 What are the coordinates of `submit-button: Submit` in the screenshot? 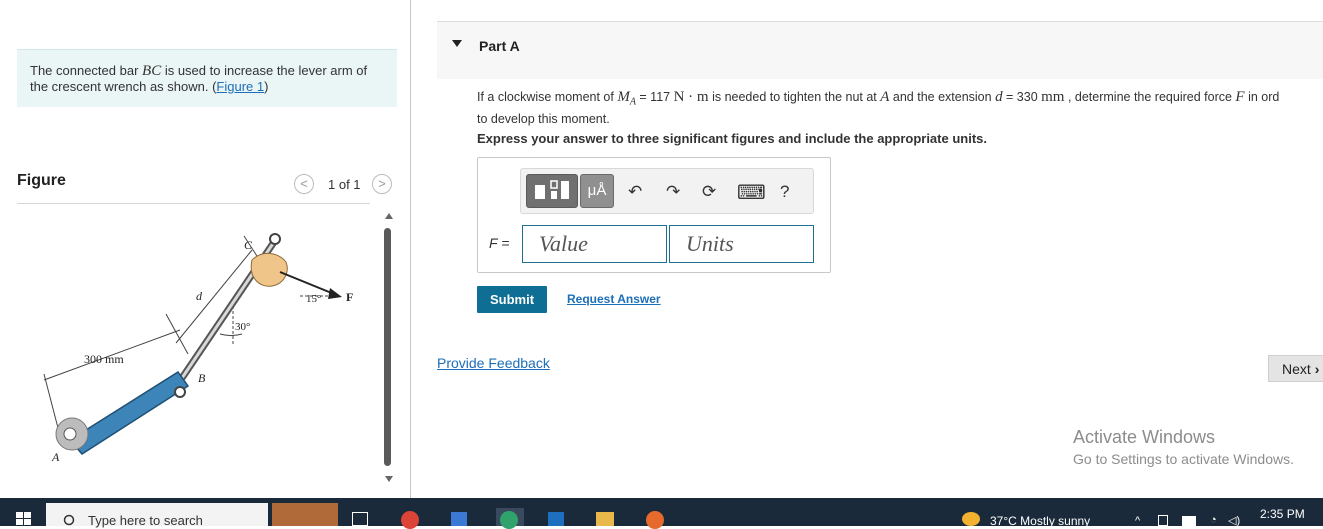 It's located at (512, 299).